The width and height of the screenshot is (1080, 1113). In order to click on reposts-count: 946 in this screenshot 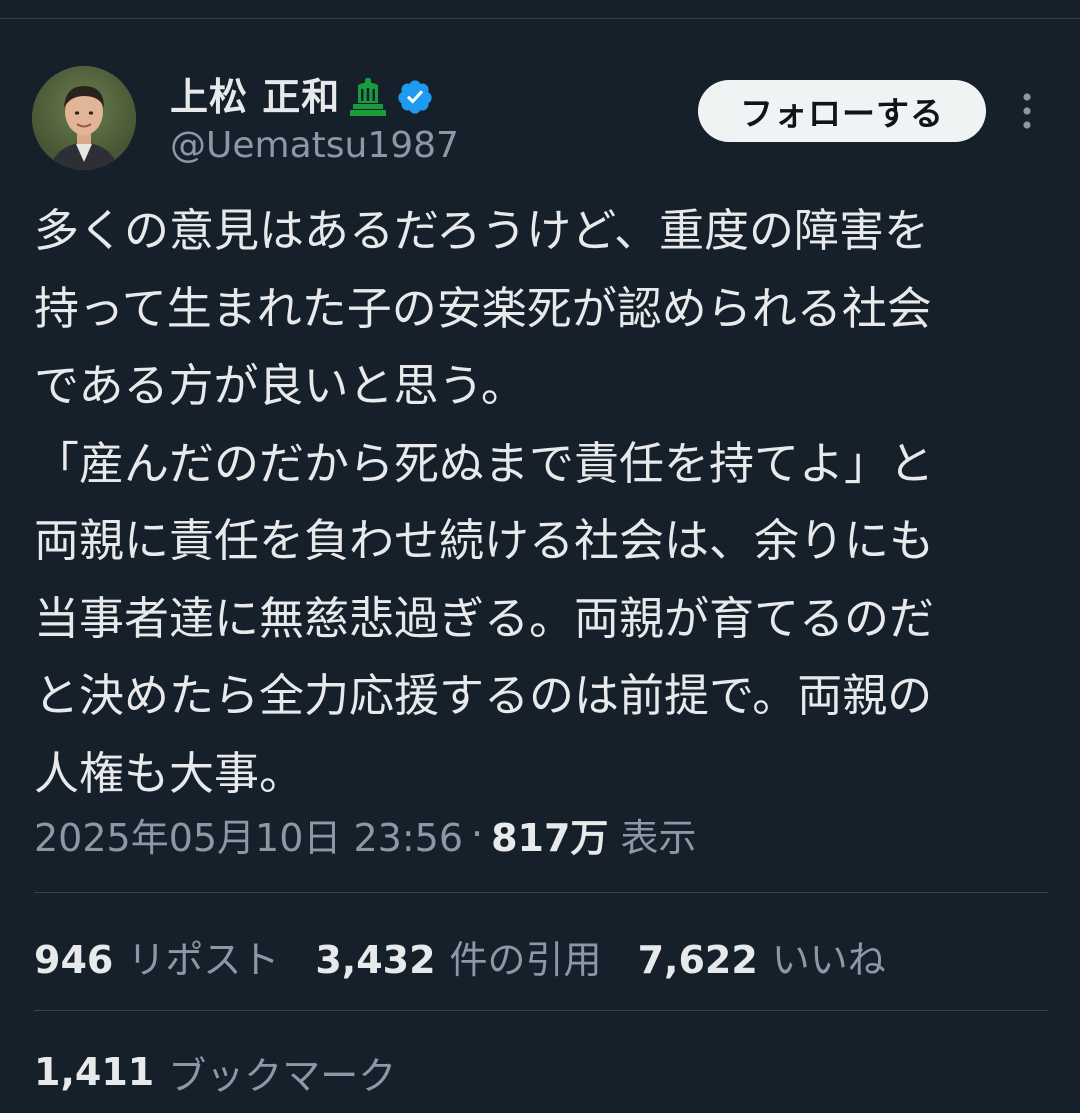, I will do `click(74, 959)`.